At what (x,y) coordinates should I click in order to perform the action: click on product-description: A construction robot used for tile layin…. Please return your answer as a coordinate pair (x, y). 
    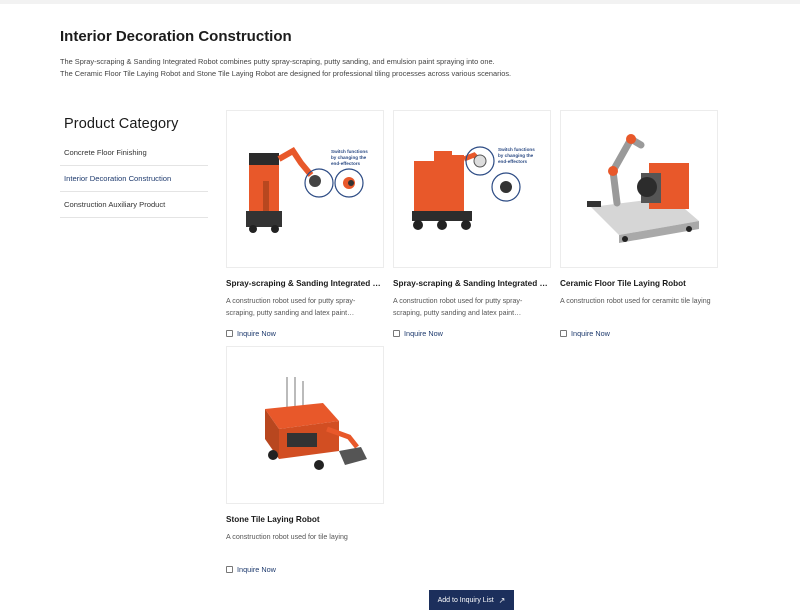
    Looking at the image, I should click on (287, 537).